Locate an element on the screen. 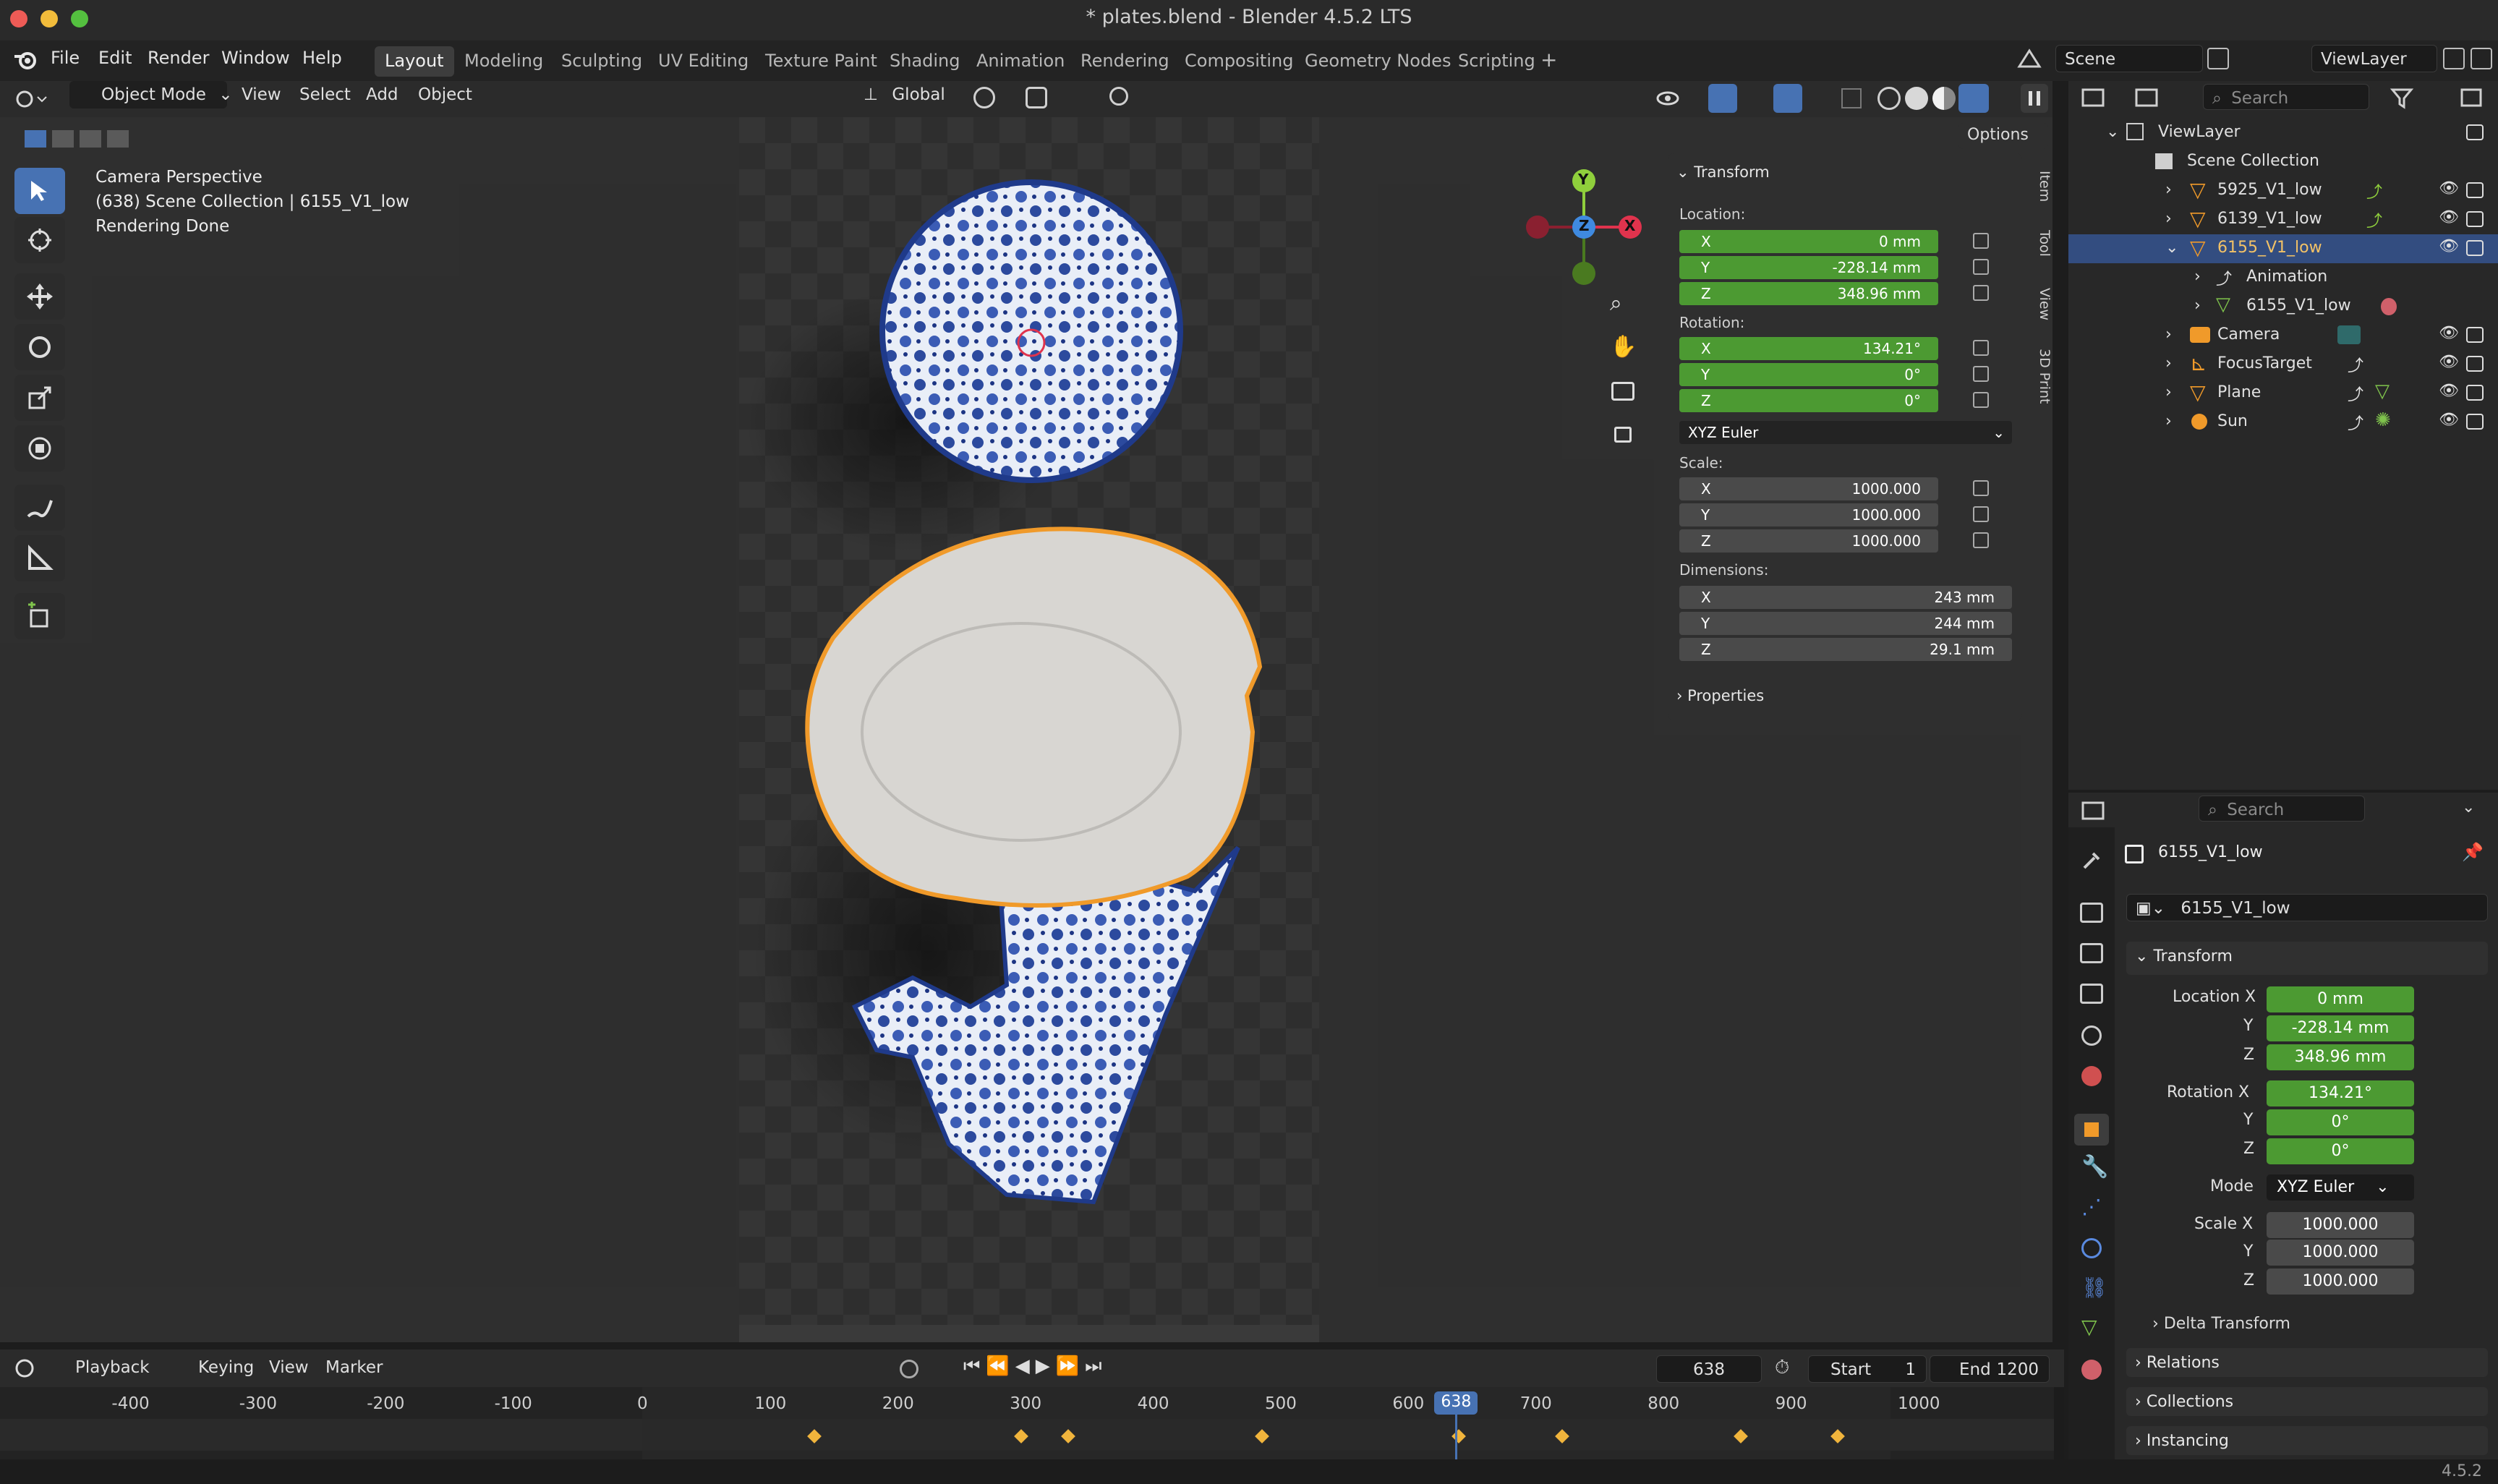 This screenshot has width=2498, height=1484. menu-select: Select is located at coordinates (325, 94).